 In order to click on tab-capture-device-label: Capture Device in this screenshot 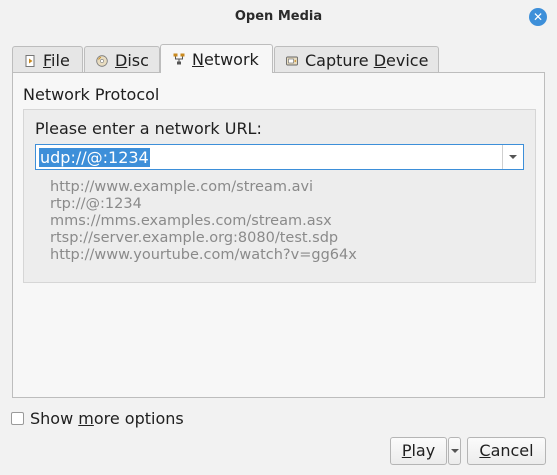, I will do `click(367, 60)`.